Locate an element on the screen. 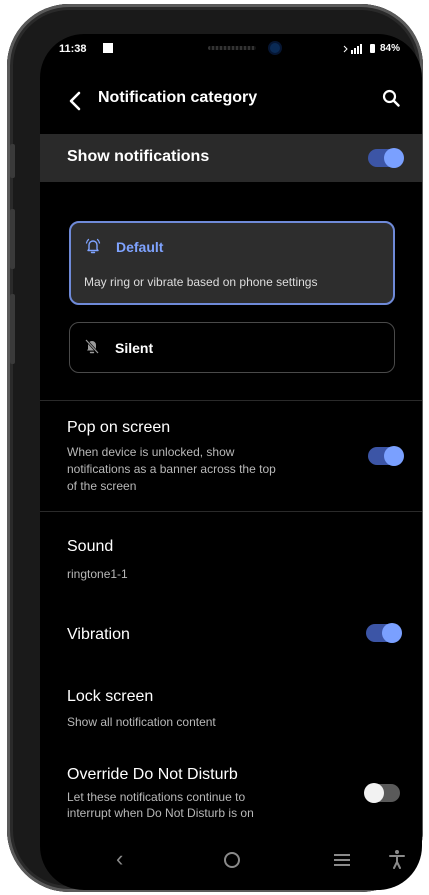  show-notifications-label: Show notifications is located at coordinates (138, 156).